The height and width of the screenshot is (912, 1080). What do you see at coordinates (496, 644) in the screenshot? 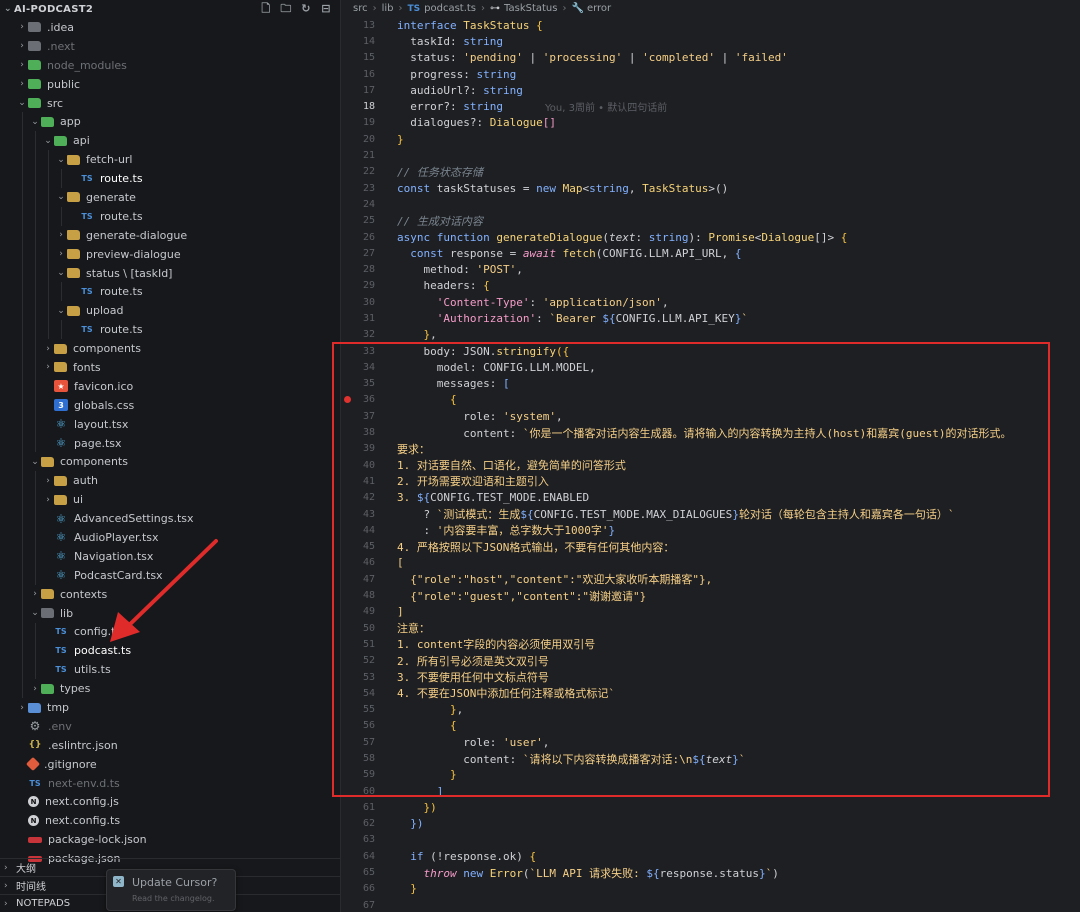
I see `code-text: 1. content字段的内容必须使用双引号` at bounding box center [496, 644].